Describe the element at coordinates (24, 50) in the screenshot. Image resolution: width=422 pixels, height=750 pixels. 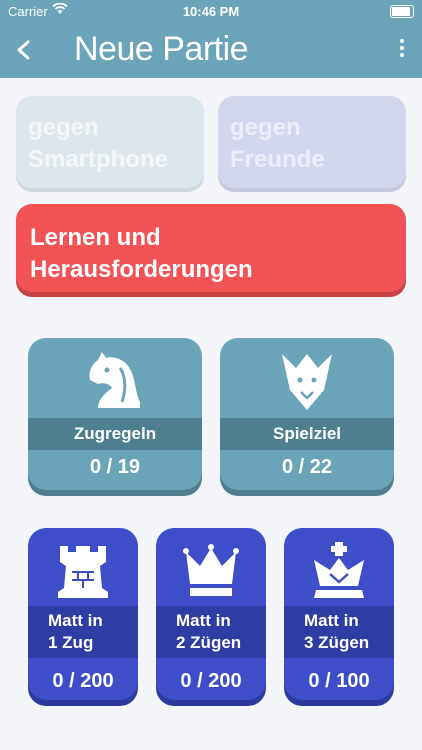
I see `back-icon` at that location.